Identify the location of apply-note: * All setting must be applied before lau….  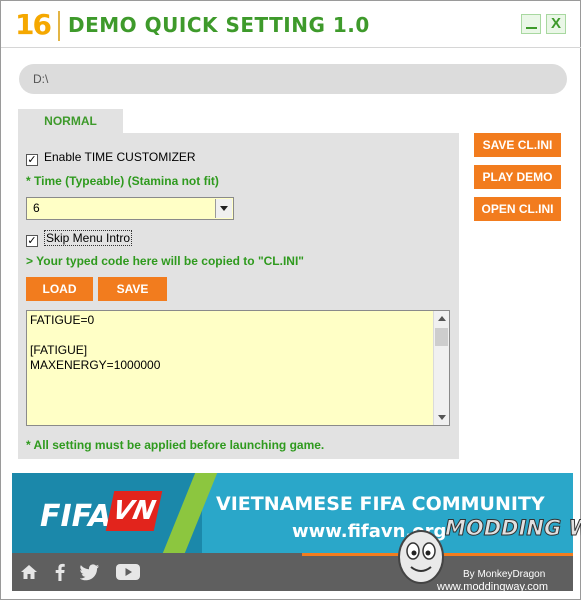
(175, 445).